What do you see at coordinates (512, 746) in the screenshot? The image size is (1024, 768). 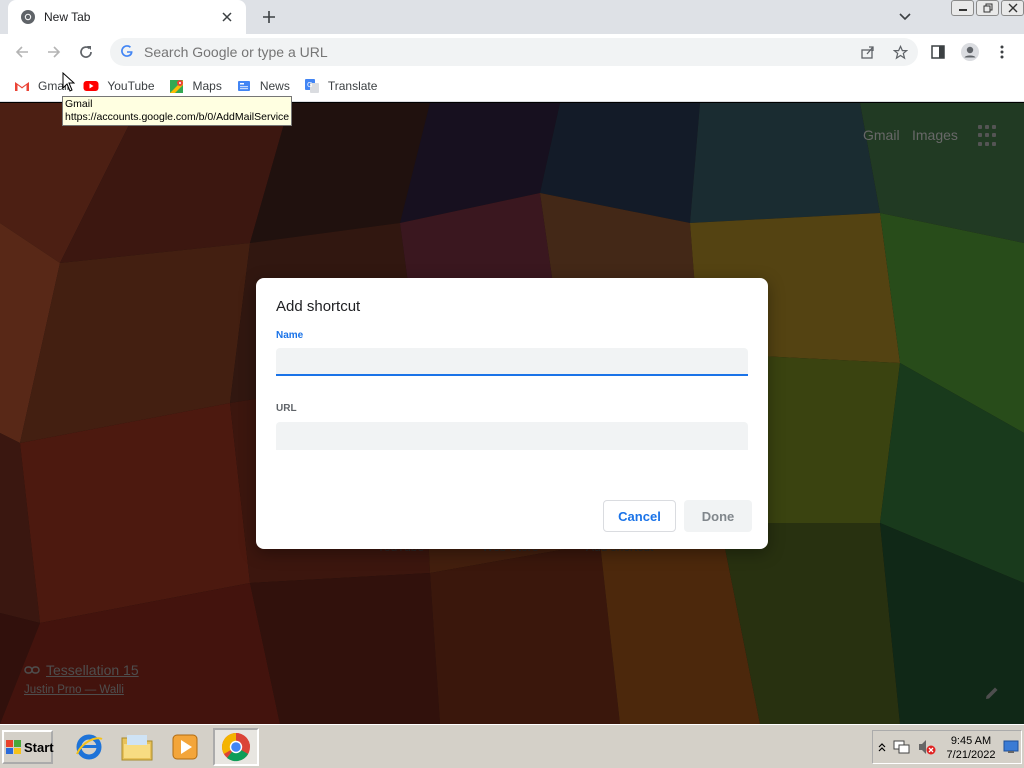 I see `taskbar: Start 9:45 AM 7/21/2022` at bounding box center [512, 746].